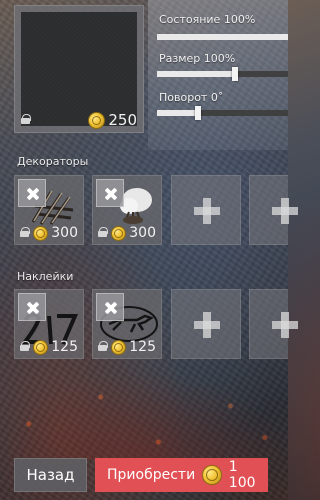 This screenshot has width=320, height=500. I want to click on remove-decorator-1-button, so click(32, 193).